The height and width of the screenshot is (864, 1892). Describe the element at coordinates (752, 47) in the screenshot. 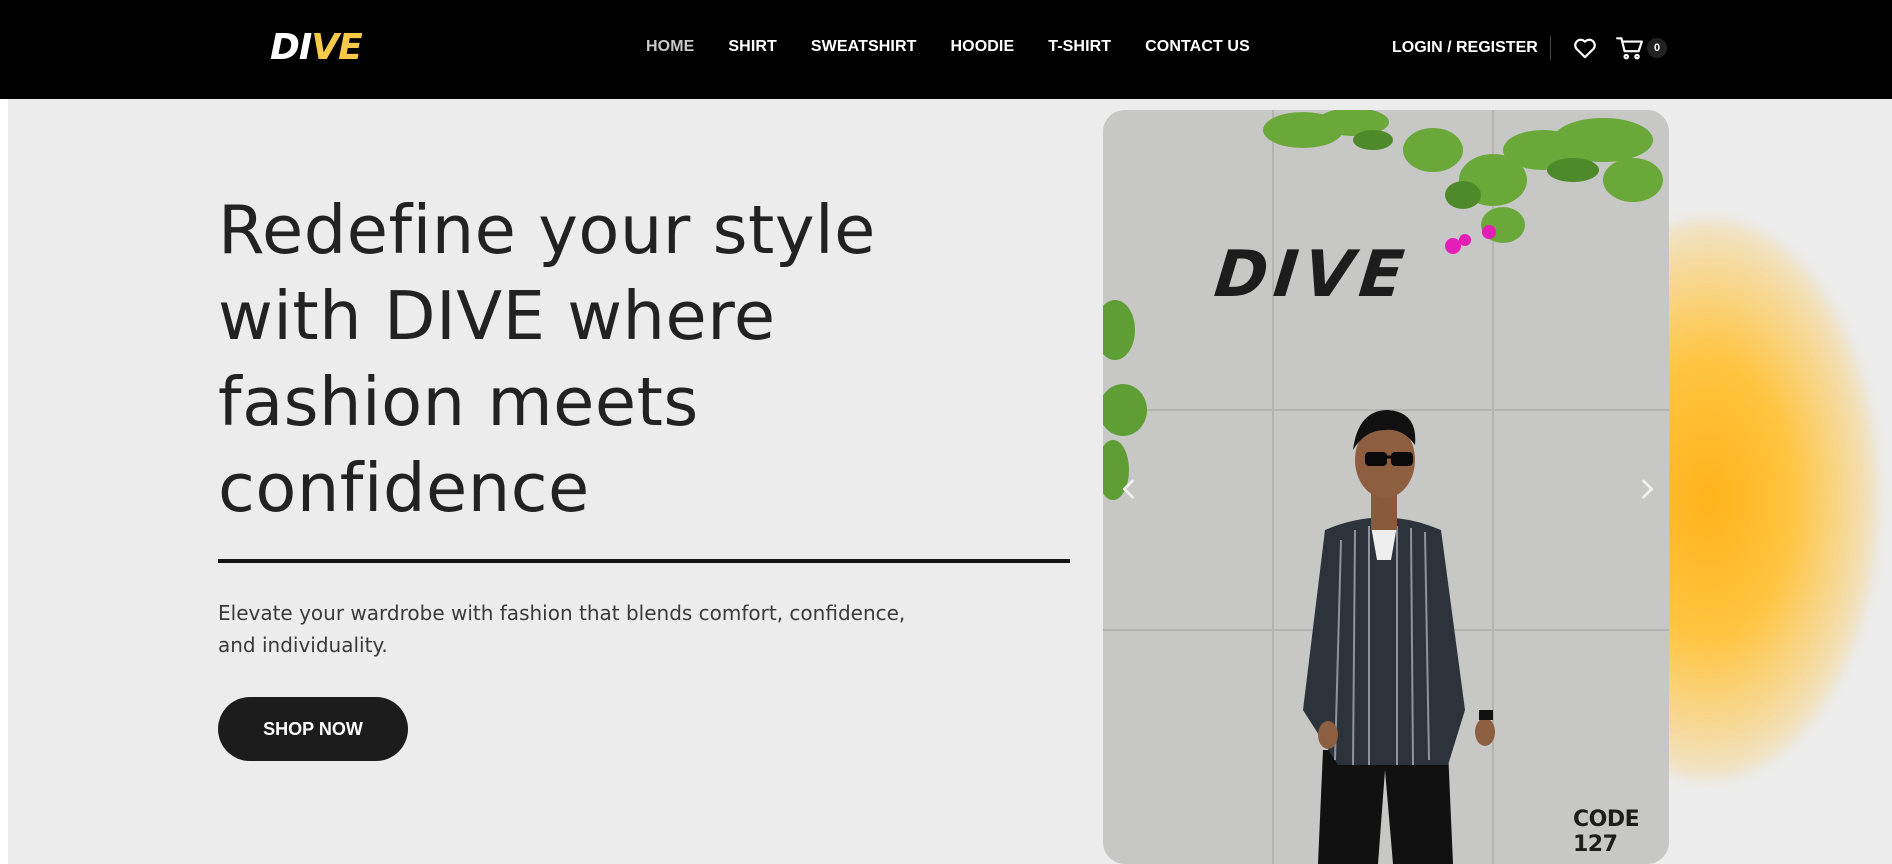

I see `nav-item-shirt: SHIRT` at that location.